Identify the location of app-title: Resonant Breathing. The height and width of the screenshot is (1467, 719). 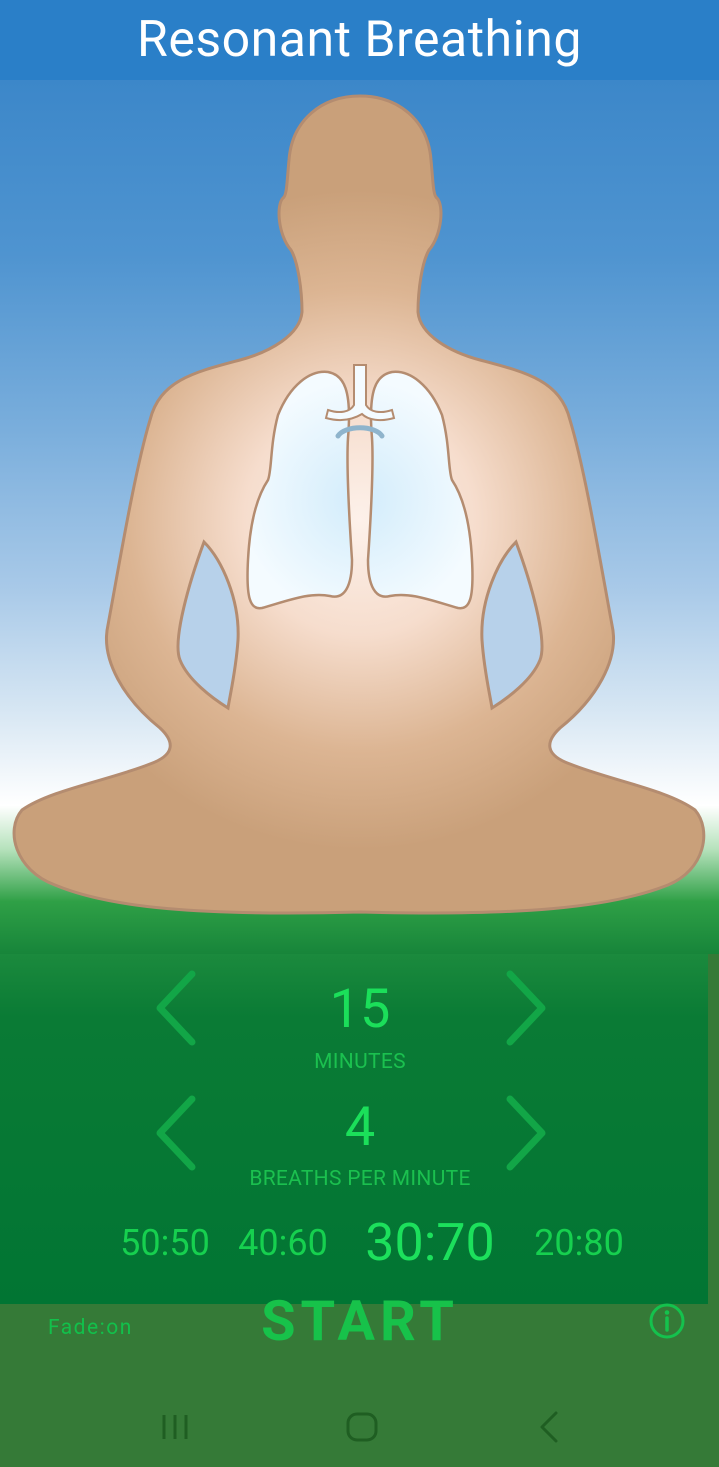
(359, 40).